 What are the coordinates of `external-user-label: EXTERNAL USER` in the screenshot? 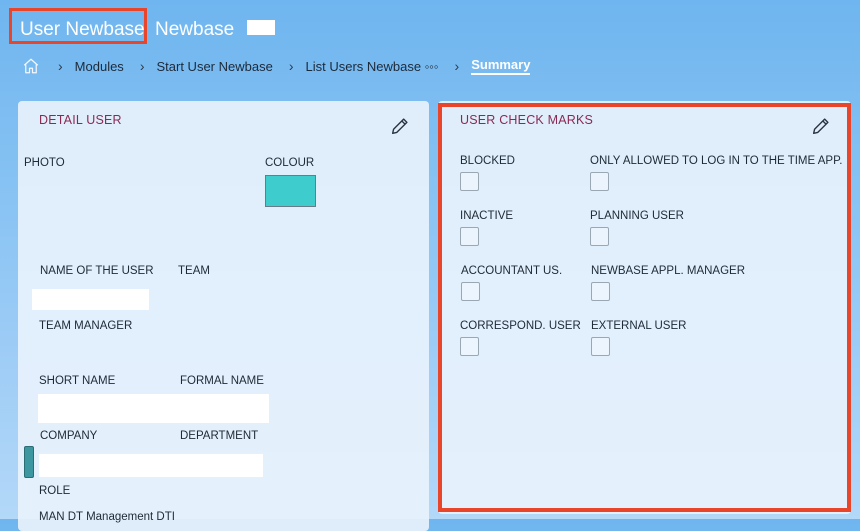 It's located at (639, 326).